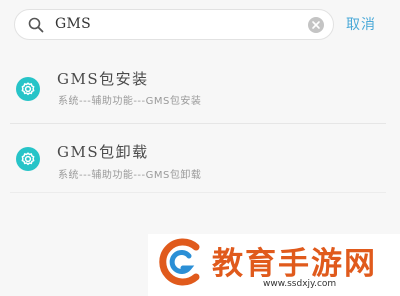  I want to click on result-path: 系统---辅助功能---GMS包安装, so click(130, 101).